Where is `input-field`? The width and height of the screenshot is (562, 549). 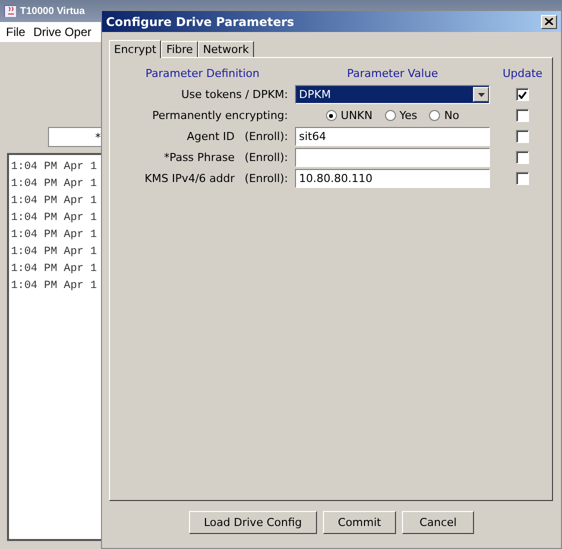 input-field is located at coordinates (392, 157).